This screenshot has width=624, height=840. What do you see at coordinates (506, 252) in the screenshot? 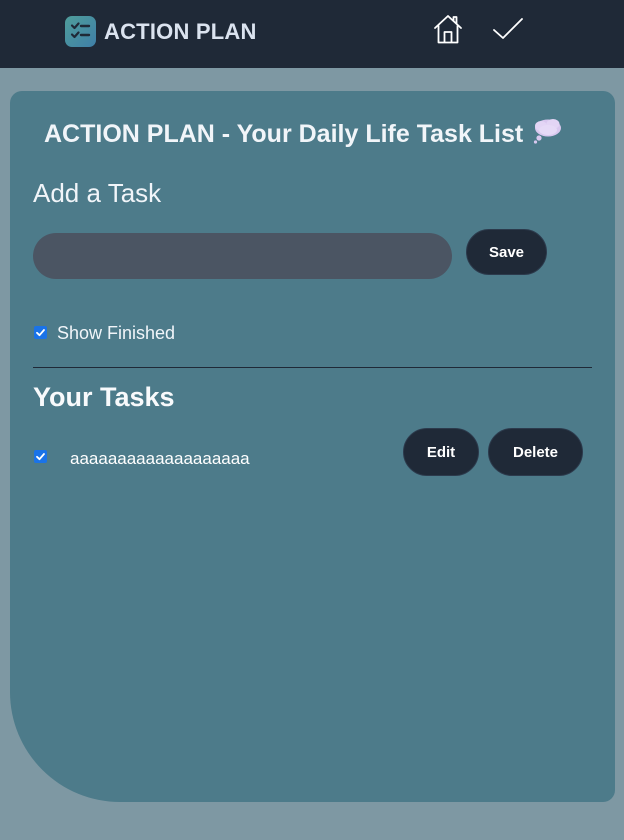
I see `save-button: Save` at bounding box center [506, 252].